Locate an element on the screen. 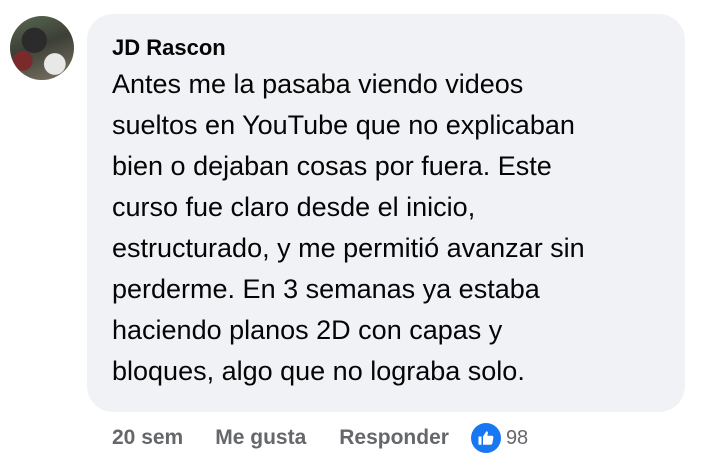  comment-line: perderme. En 3 semanas ya estaba is located at coordinates (326, 289).